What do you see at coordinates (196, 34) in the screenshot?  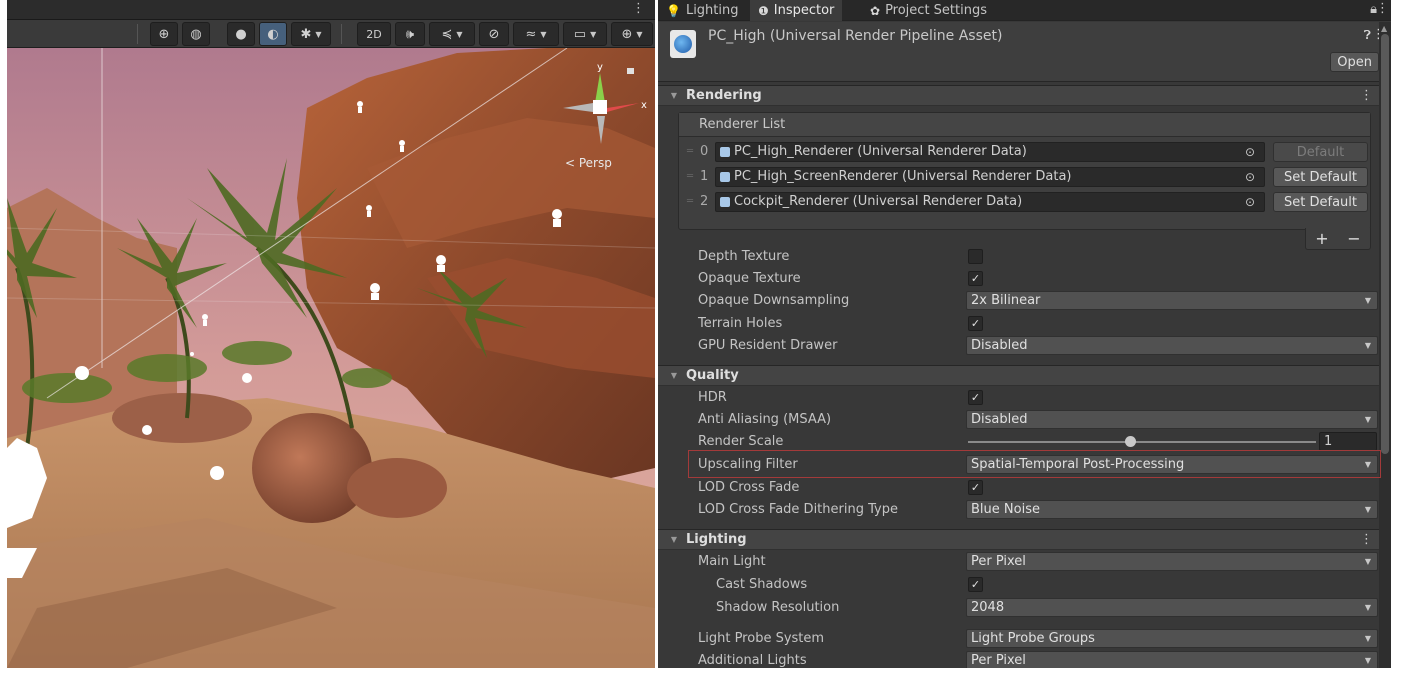 I see `pivot-icon: ◍` at bounding box center [196, 34].